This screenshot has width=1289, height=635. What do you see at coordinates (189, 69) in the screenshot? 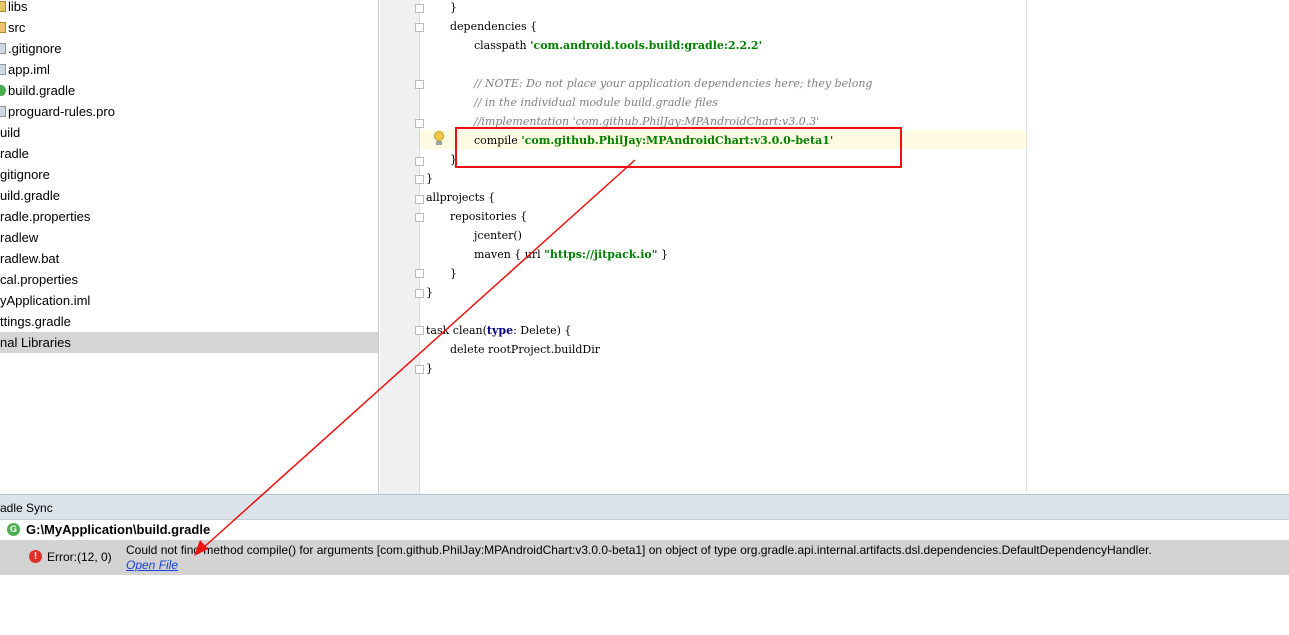
I see `tree-item: app.iml` at bounding box center [189, 69].